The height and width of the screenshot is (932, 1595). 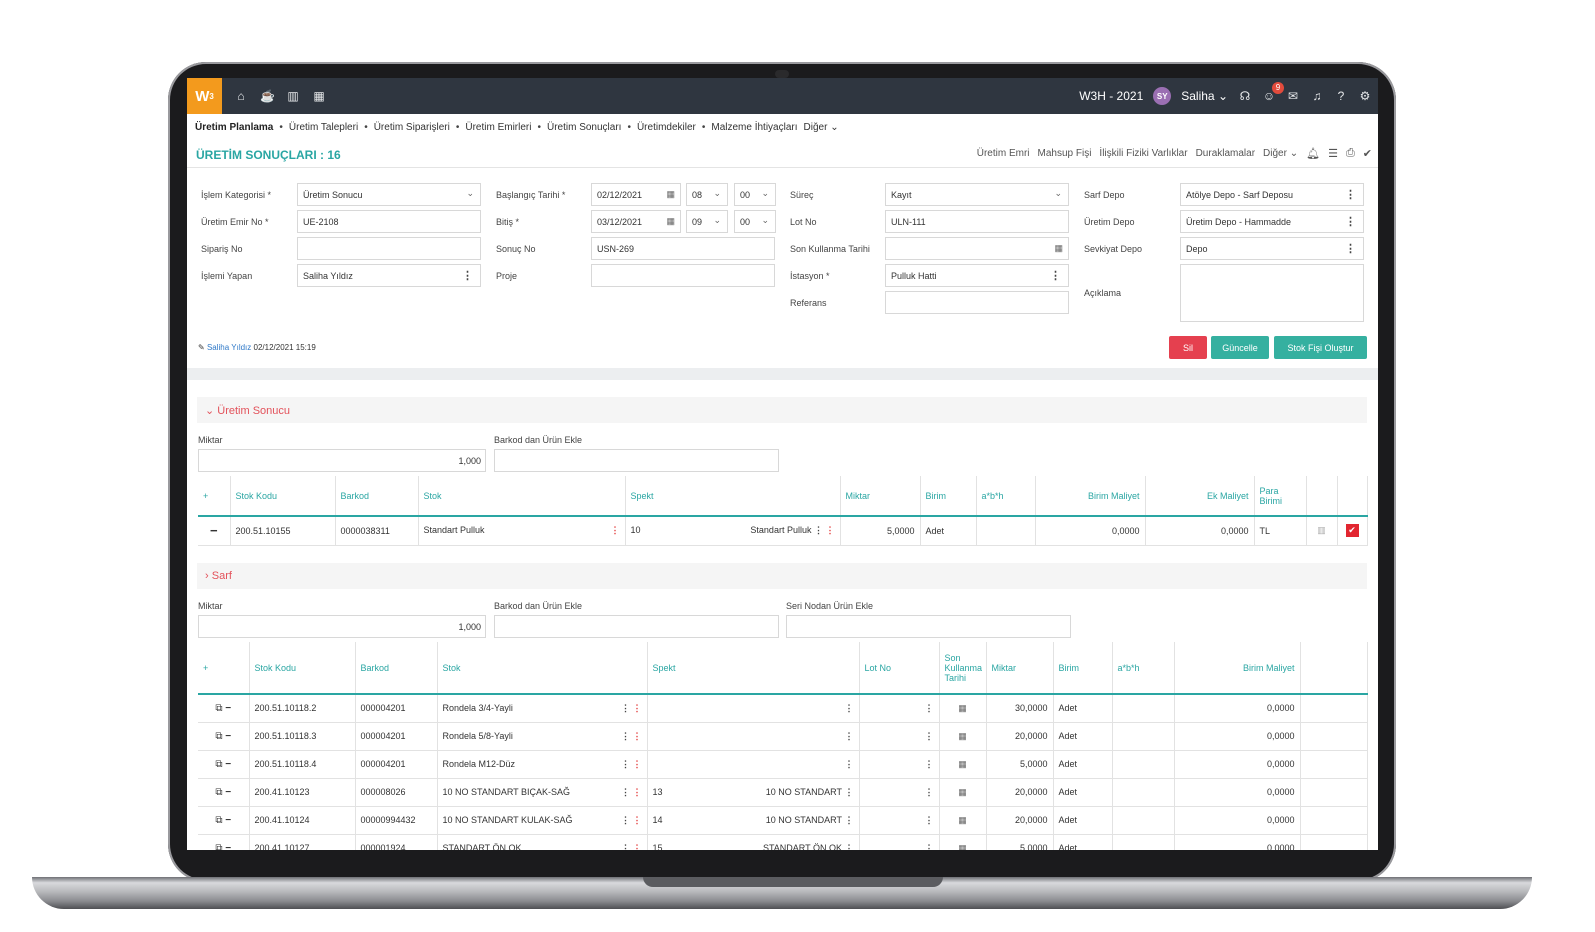 What do you see at coordinates (1280, 496) in the screenshot?
I see `col-header: Para Birimi` at bounding box center [1280, 496].